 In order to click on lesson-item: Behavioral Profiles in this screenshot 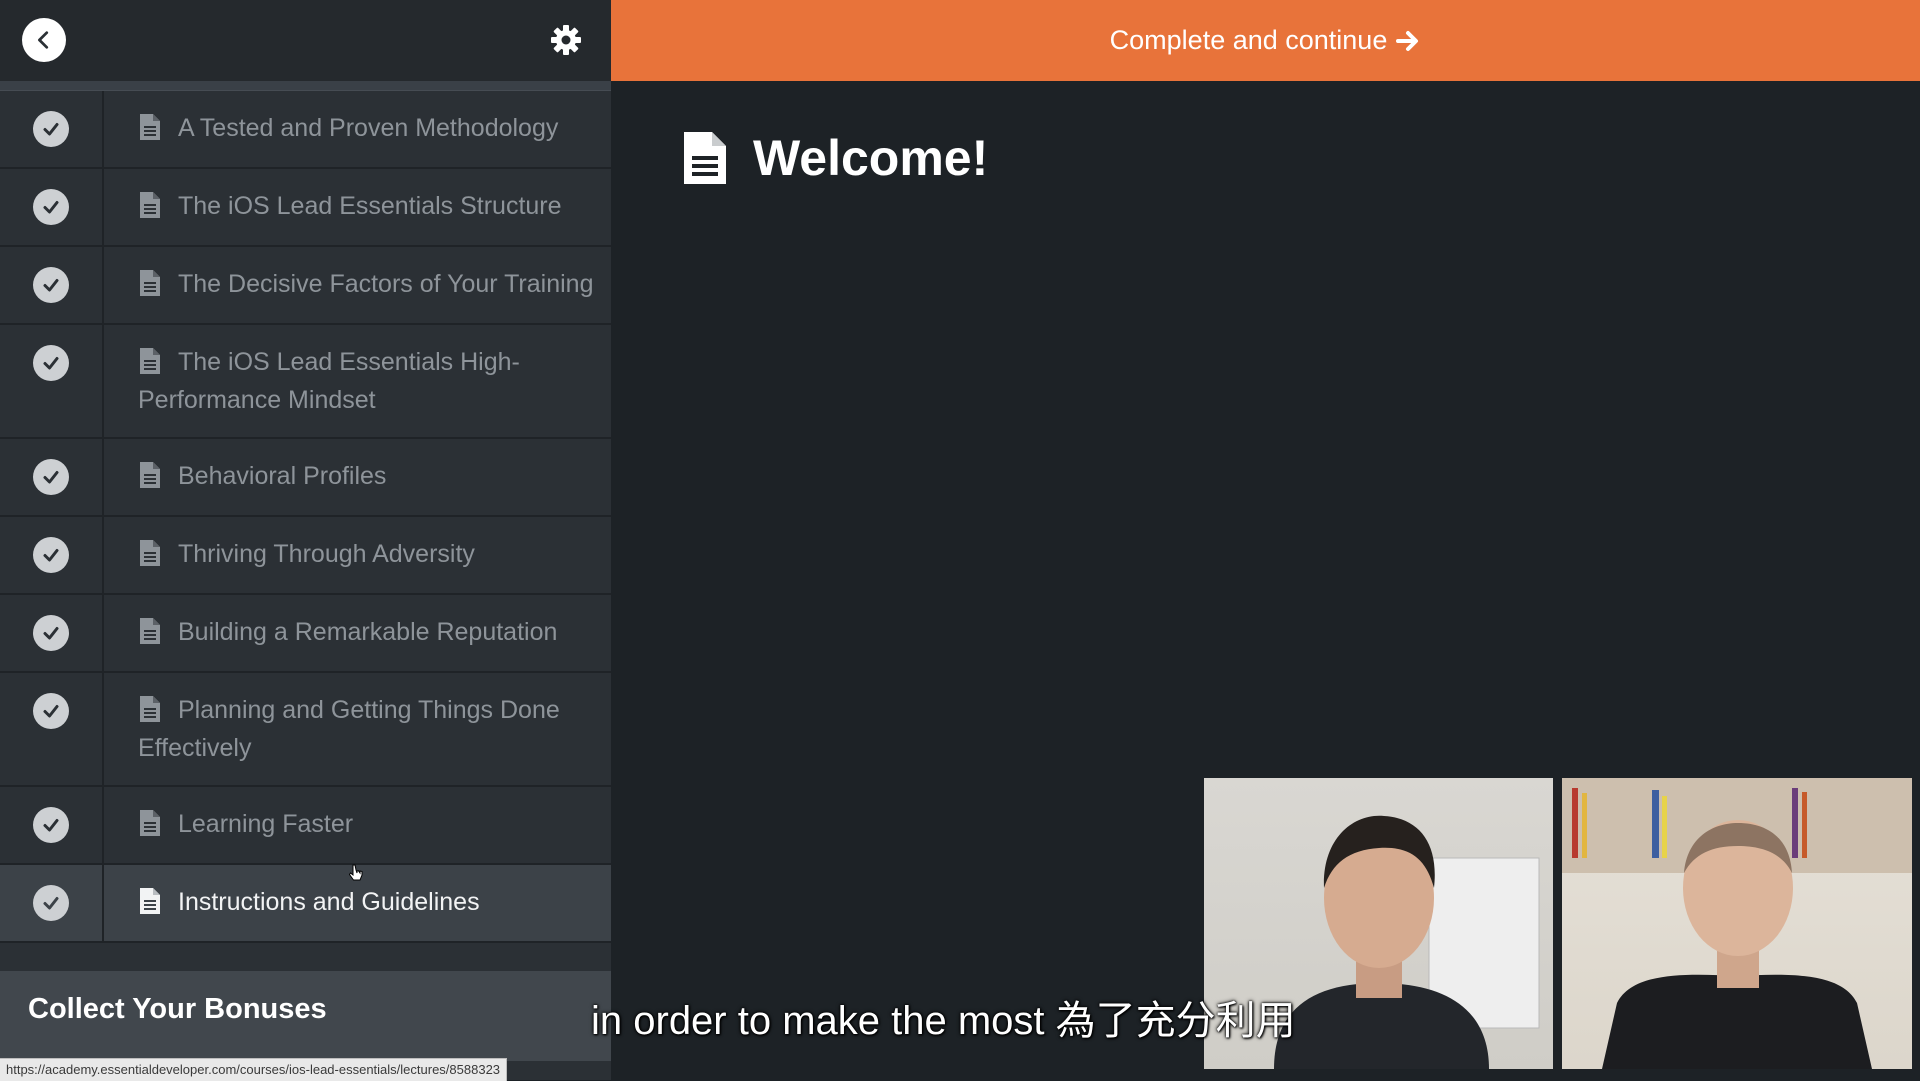, I will do `click(305, 478)`.